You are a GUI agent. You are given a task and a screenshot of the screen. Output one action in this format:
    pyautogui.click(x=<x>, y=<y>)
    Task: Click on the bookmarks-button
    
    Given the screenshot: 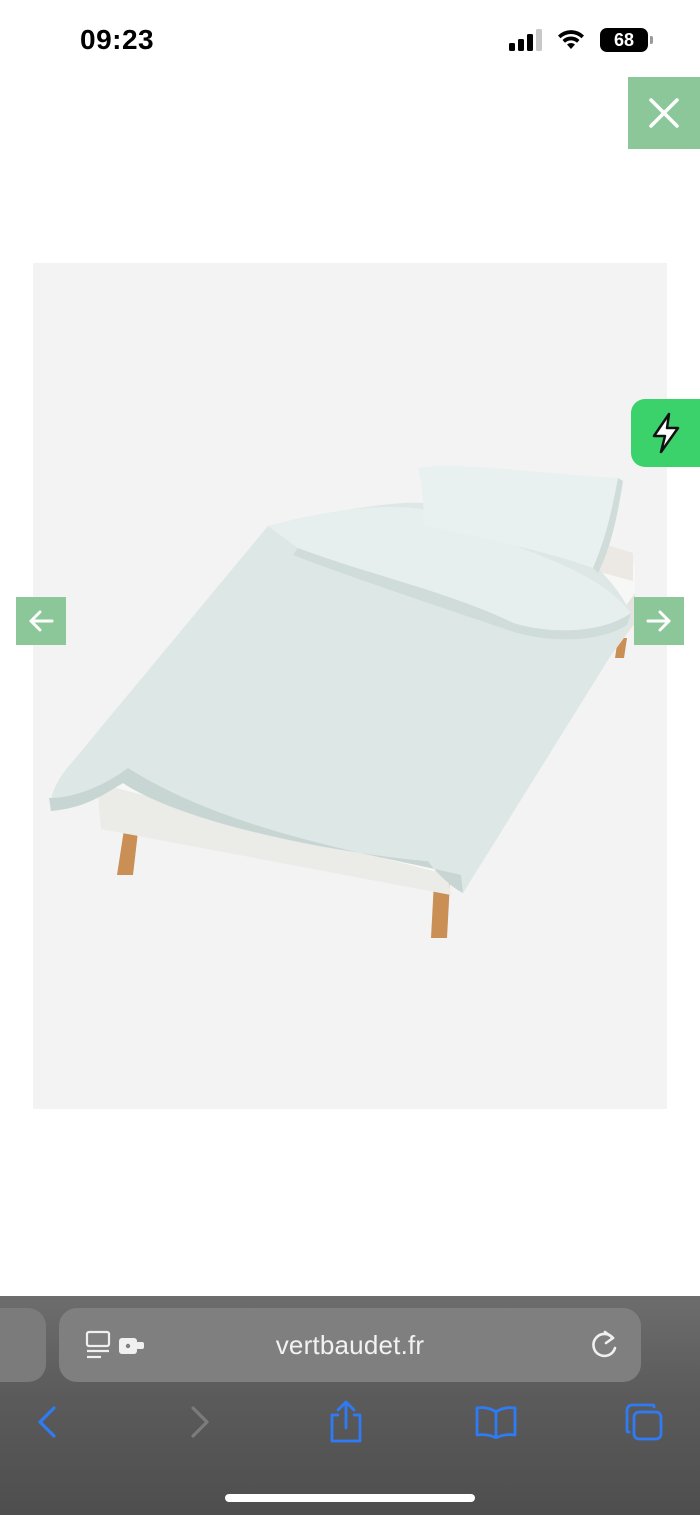 What is the action you would take?
    pyautogui.click(x=496, y=1422)
    